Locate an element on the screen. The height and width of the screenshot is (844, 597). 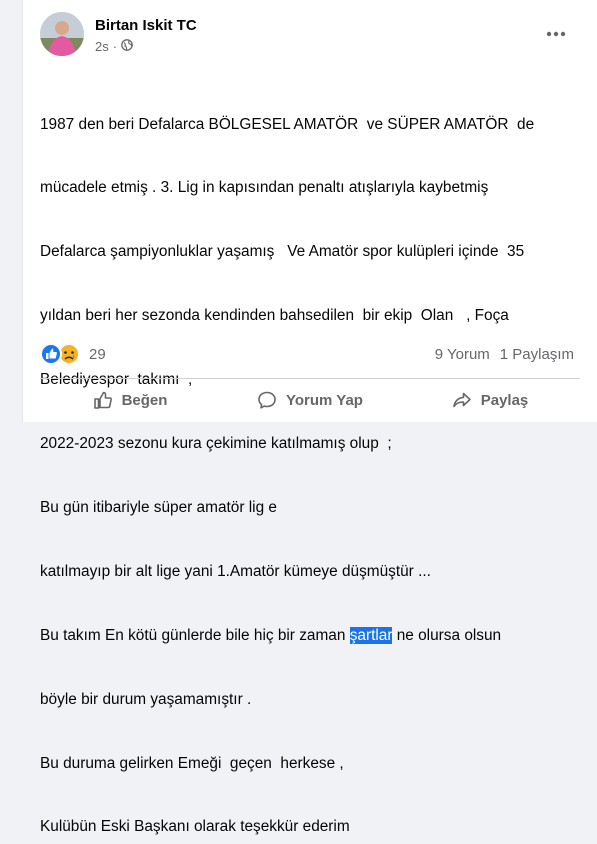
like-button: Beğen is located at coordinates (130, 400).